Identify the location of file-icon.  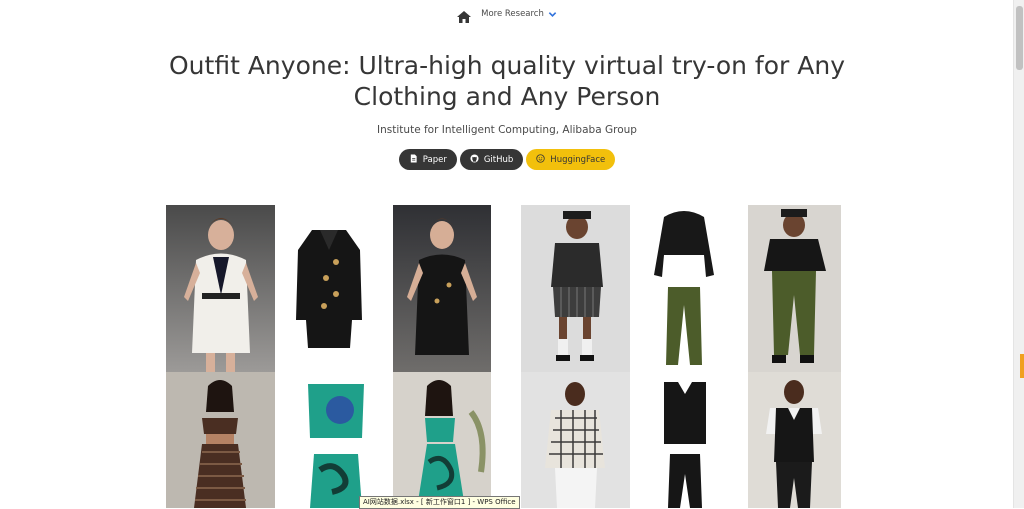
(413, 159).